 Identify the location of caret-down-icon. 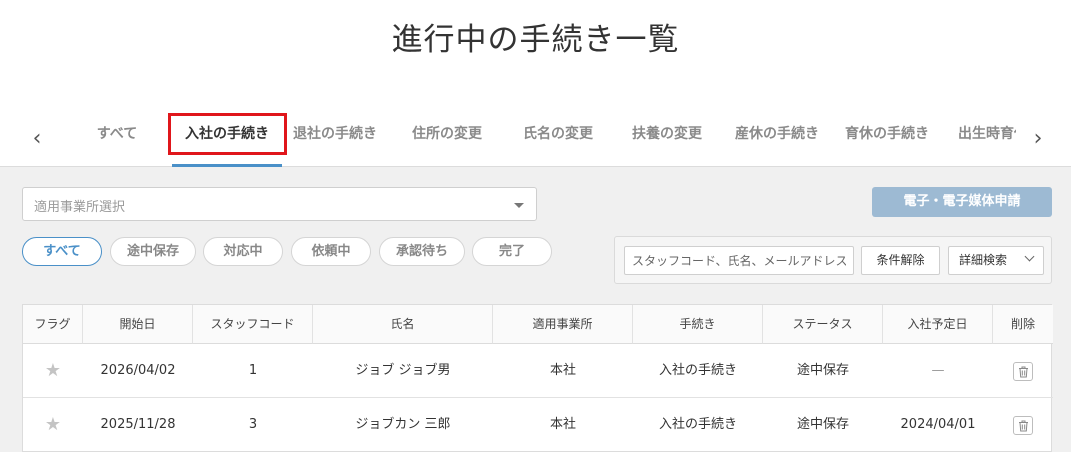
(519, 205).